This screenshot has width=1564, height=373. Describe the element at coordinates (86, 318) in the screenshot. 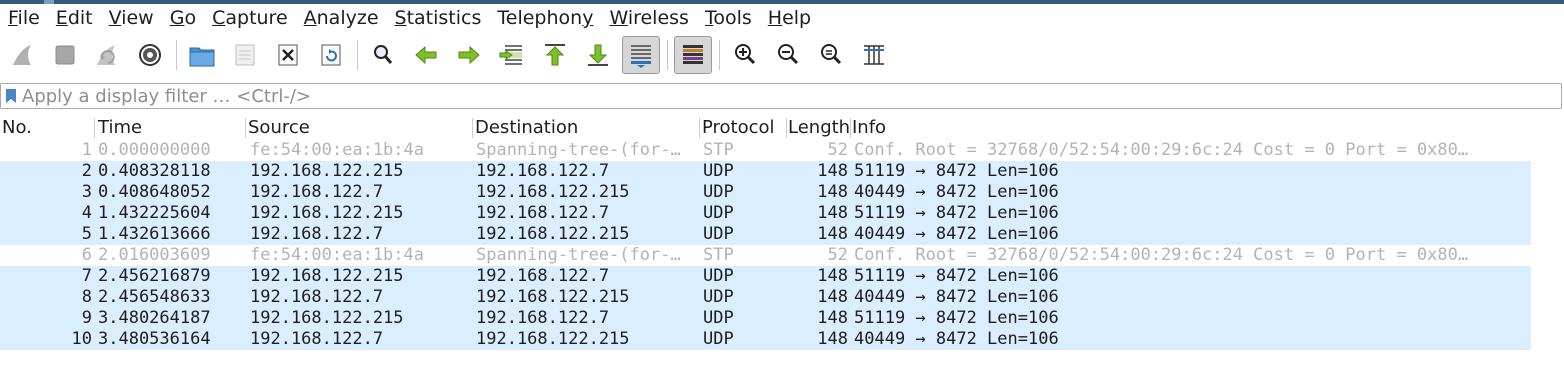

I see `packet-no: 9` at that location.